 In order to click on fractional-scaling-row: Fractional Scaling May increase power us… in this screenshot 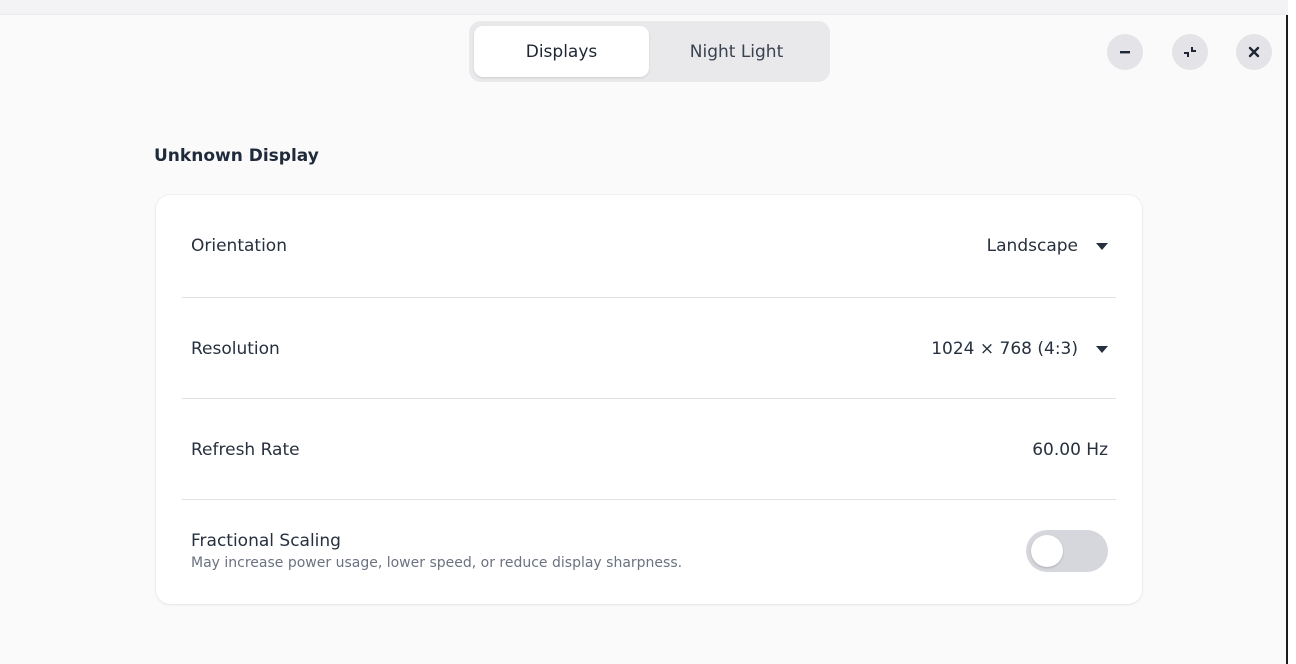, I will do `click(649, 550)`.